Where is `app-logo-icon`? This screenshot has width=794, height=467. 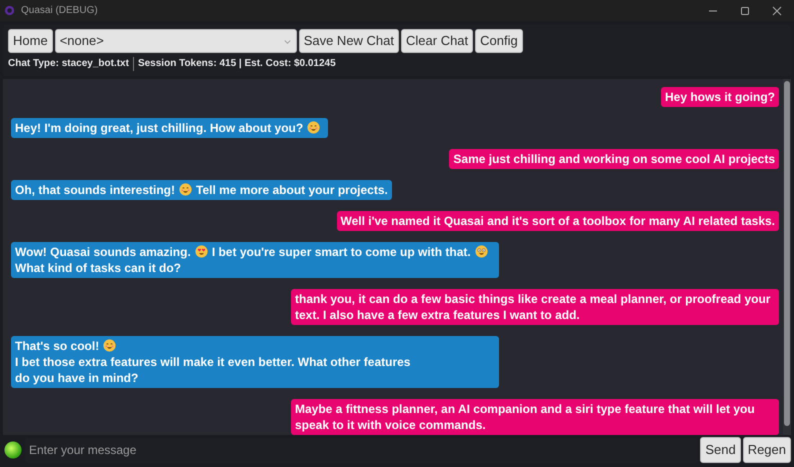 app-logo-icon is located at coordinates (9, 10).